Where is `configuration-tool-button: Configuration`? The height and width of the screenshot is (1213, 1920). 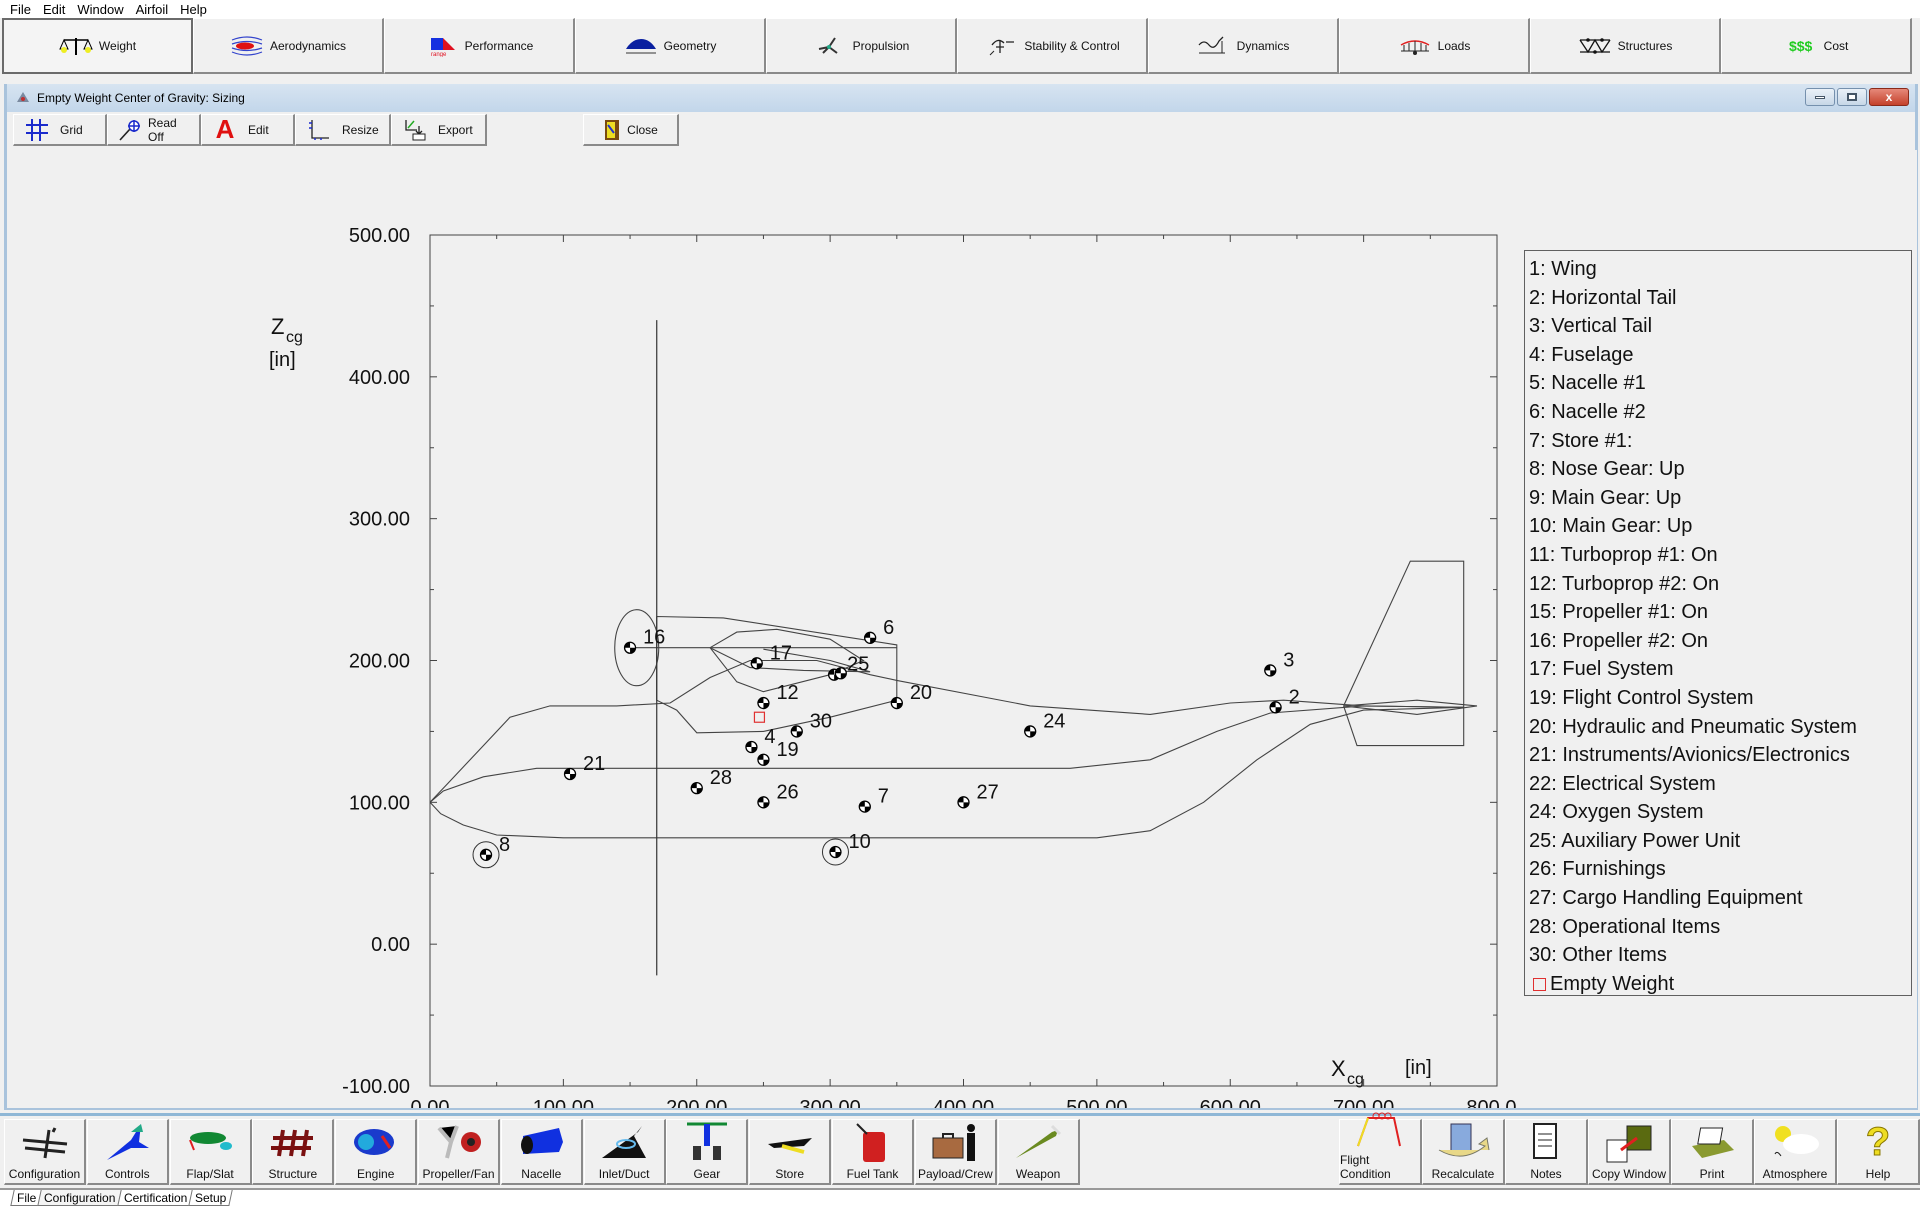
configuration-tool-button: Configuration is located at coordinates (45, 1152).